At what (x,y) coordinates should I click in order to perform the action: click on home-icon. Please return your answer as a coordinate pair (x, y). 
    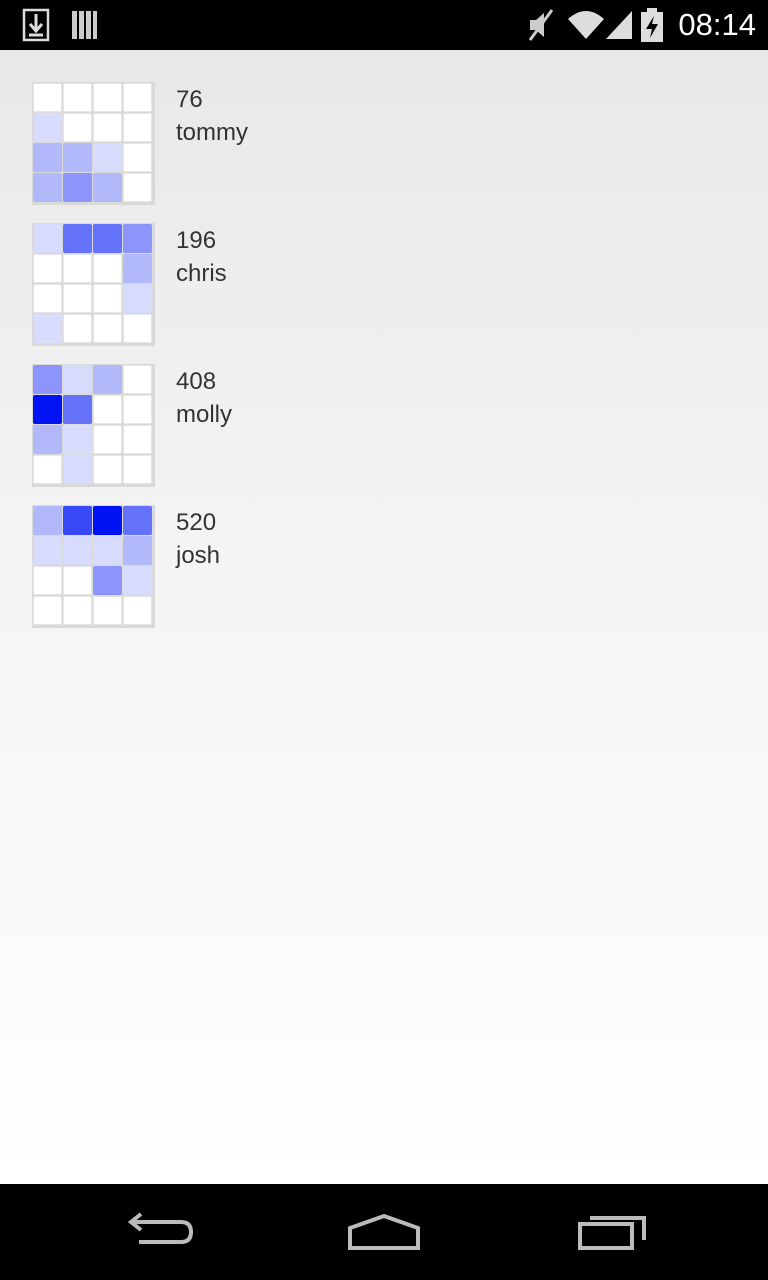
    Looking at the image, I should click on (384, 1232).